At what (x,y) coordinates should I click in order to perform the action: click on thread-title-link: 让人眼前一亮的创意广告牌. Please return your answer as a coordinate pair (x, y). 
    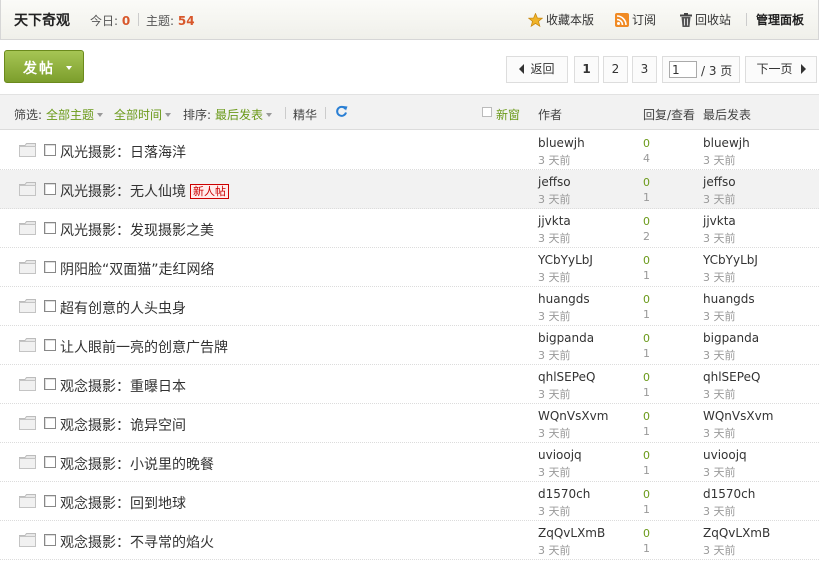
    Looking at the image, I should click on (144, 347).